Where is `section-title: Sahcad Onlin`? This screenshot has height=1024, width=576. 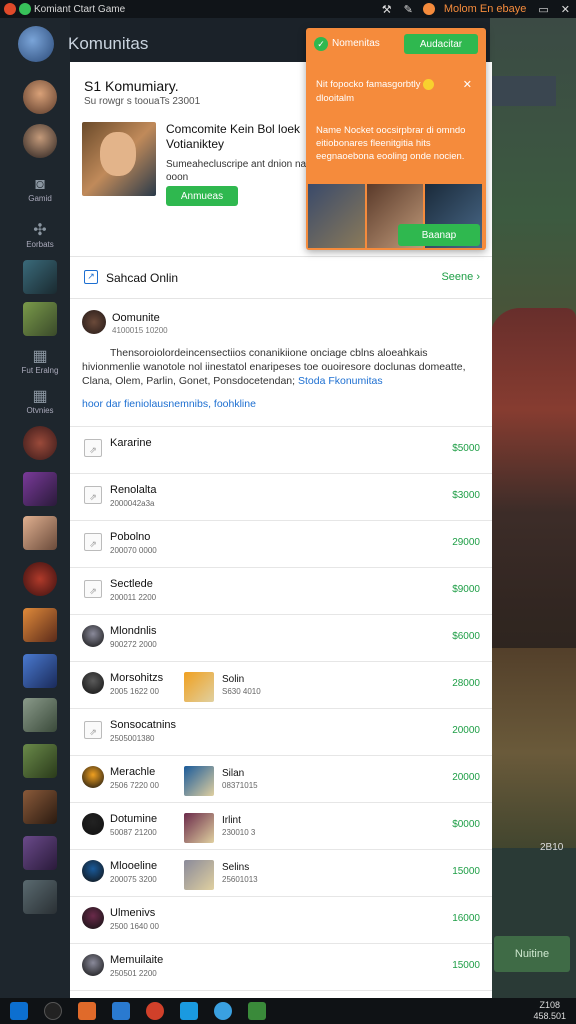
section-title: Sahcad Onlin is located at coordinates (142, 278).